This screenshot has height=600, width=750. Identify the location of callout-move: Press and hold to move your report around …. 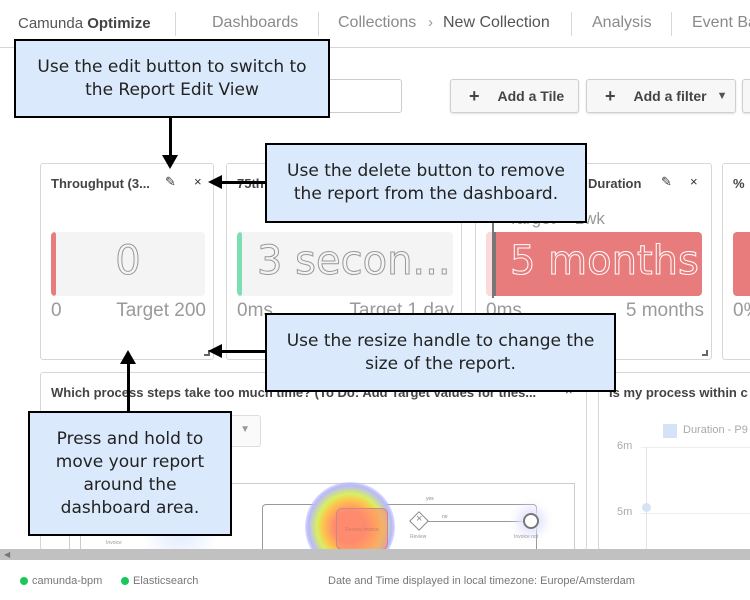
(130, 473).